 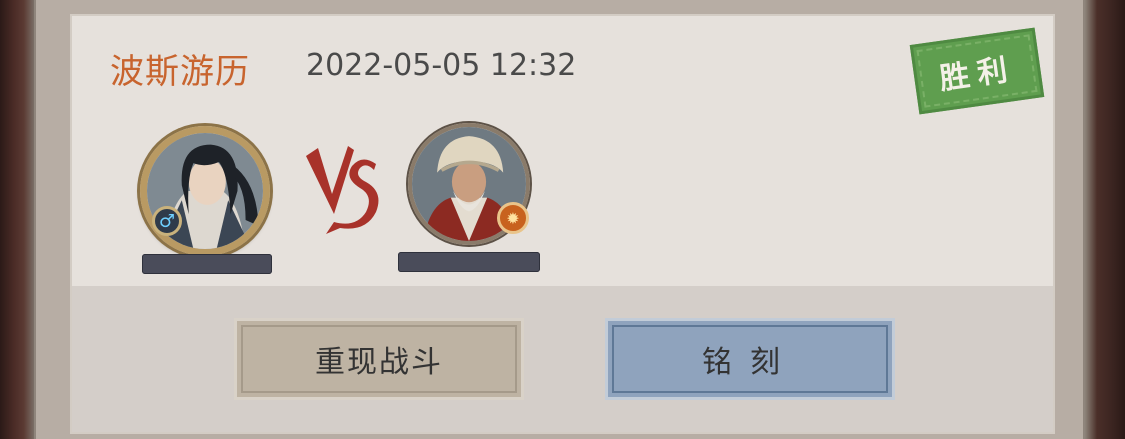 I want to click on faction-emblem-icon: ✹, so click(x=513, y=218).